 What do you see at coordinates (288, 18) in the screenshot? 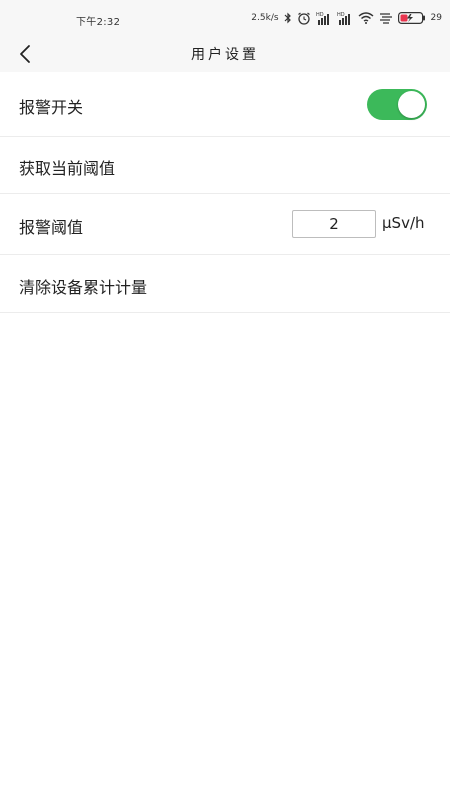
I see `bluetooth-icon` at bounding box center [288, 18].